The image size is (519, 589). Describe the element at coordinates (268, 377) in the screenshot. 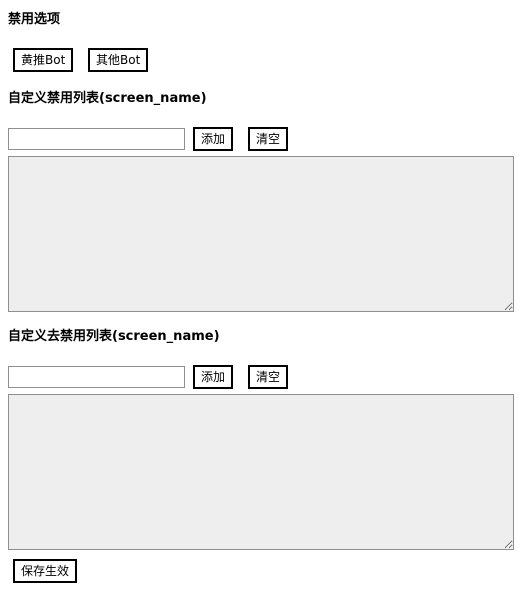

I see `unban-clear-button: 清空` at that location.